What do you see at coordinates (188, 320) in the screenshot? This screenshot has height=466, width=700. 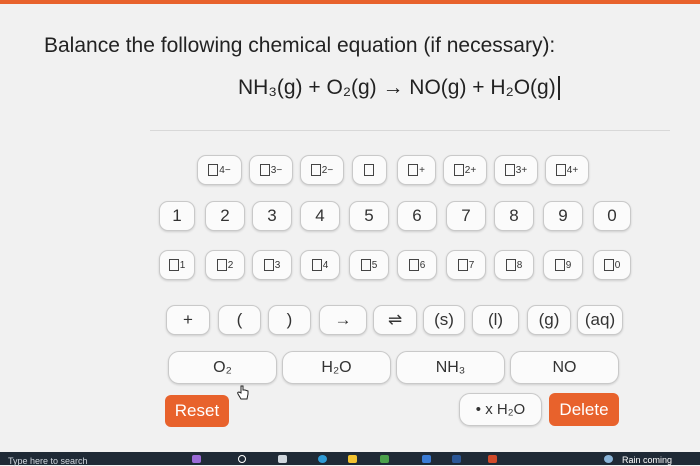 I see `plus-button: +` at bounding box center [188, 320].